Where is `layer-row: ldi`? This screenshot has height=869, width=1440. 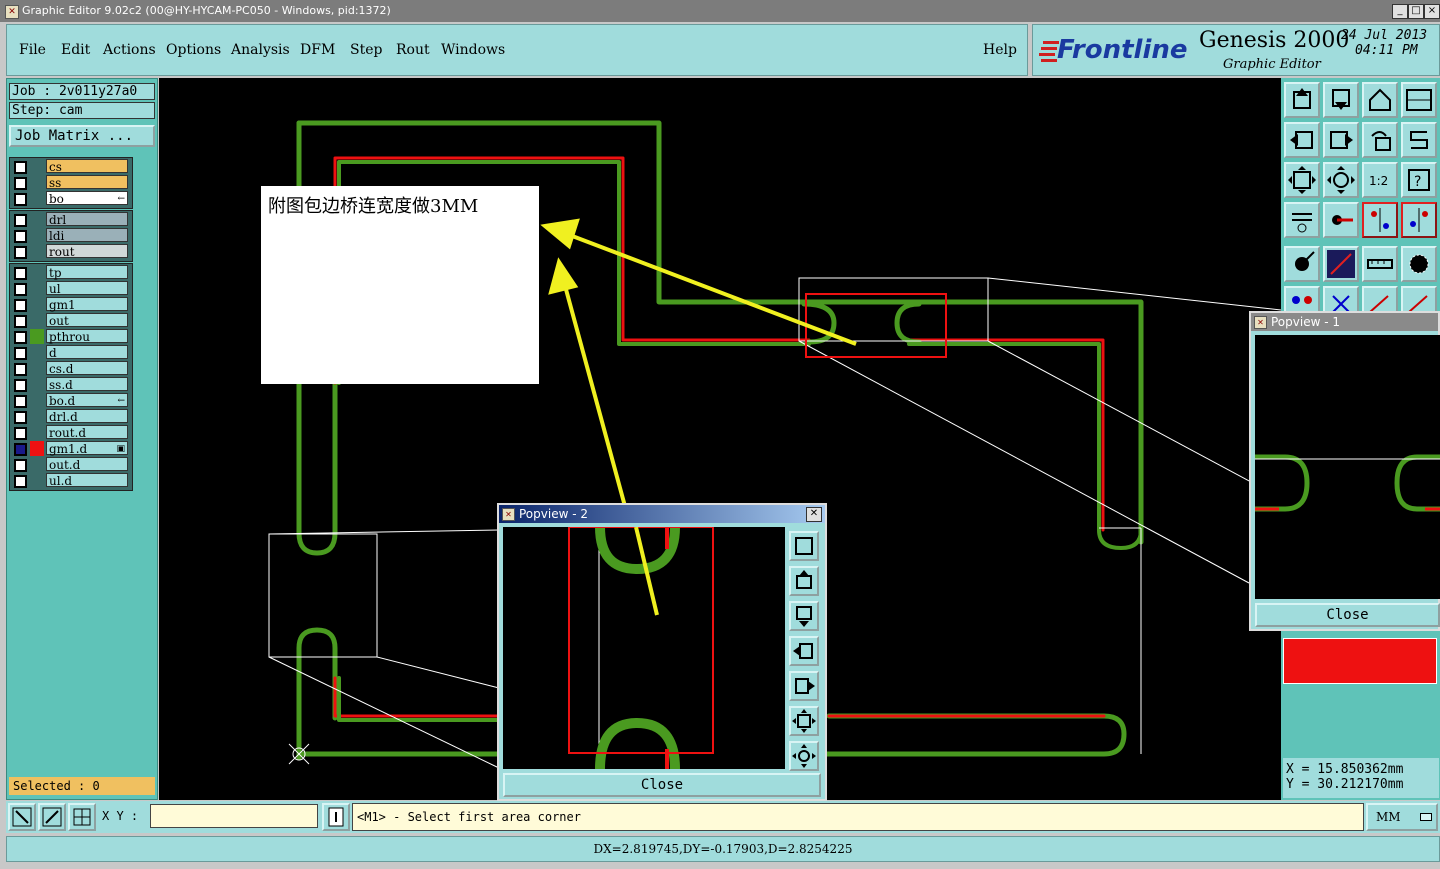 layer-row: ldi is located at coordinates (71, 236).